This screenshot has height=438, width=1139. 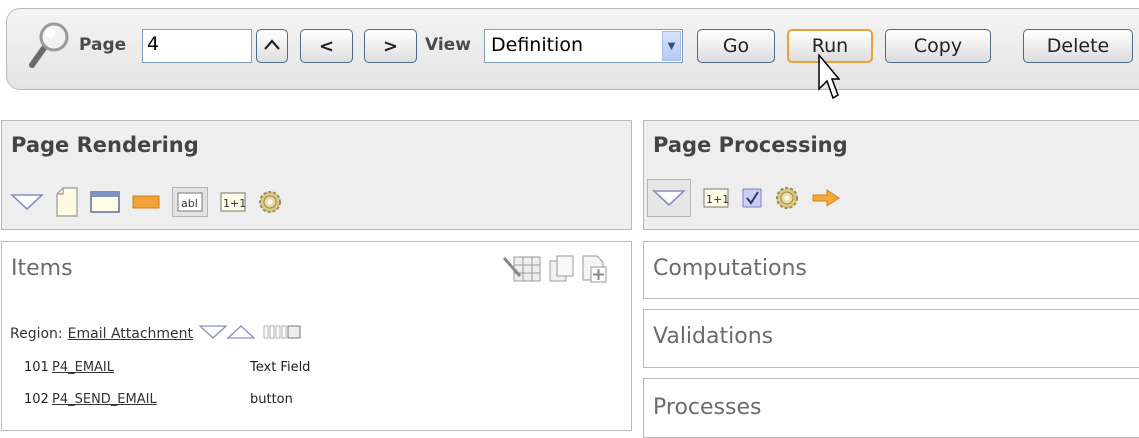 I want to click on chevron-left-icon: <, so click(x=326, y=46).